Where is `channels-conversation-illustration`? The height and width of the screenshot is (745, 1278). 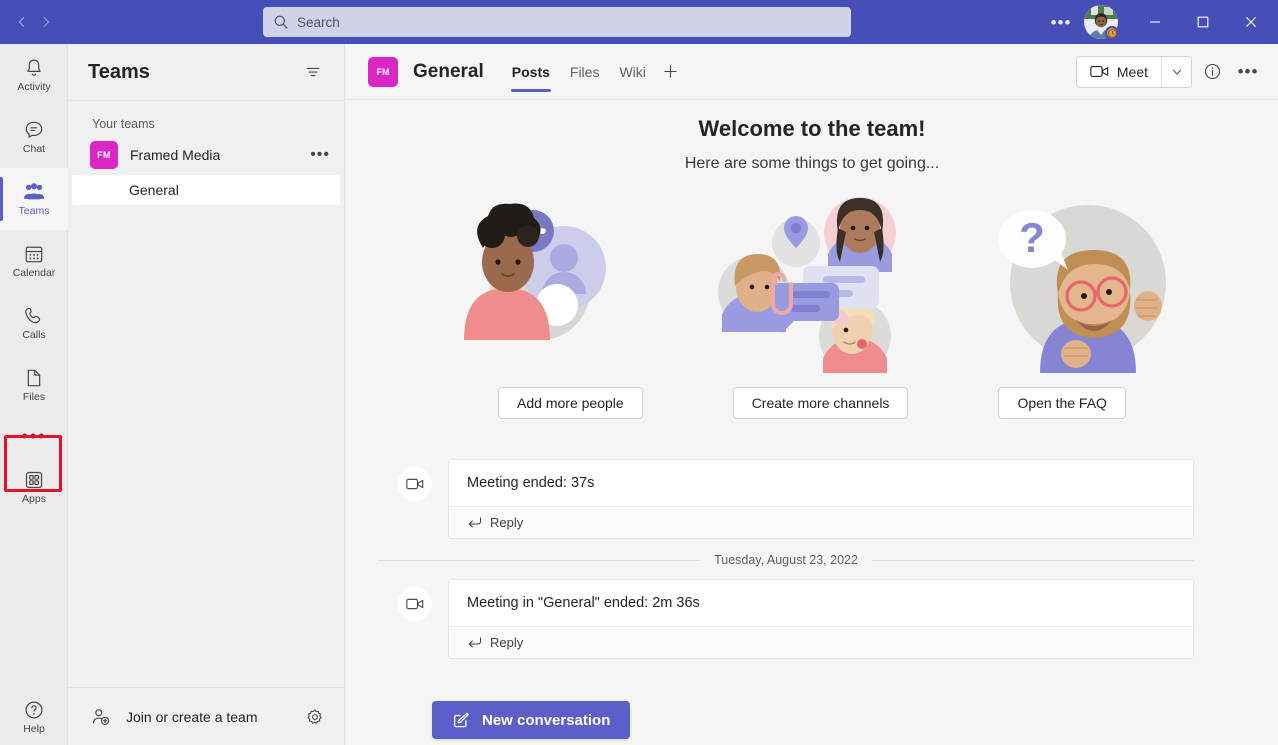 channels-conversation-illustration is located at coordinates (812, 280).